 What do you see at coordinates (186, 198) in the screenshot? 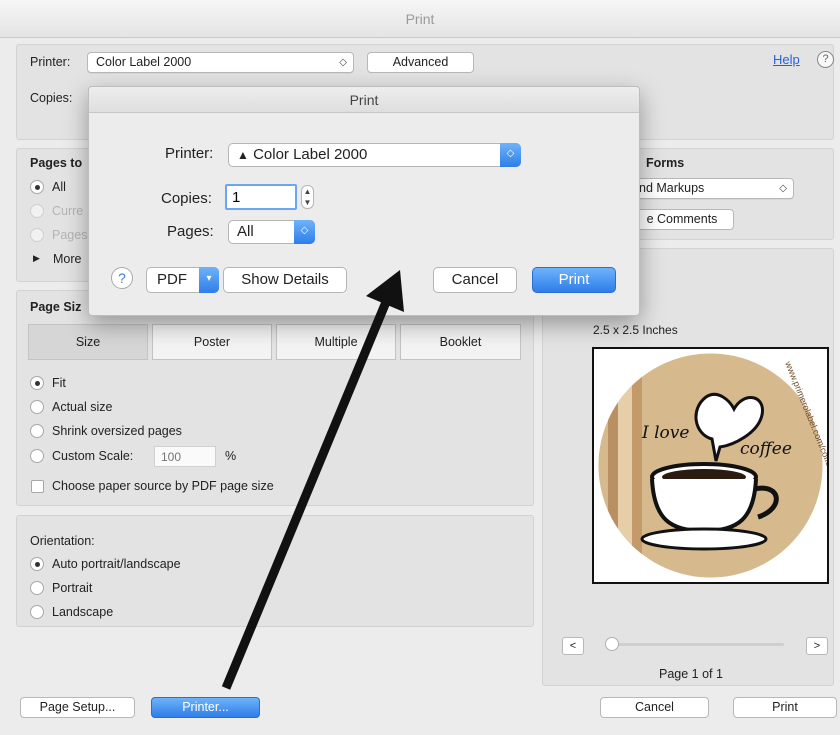
I see `sheet-copies-label: Copies:` at bounding box center [186, 198].